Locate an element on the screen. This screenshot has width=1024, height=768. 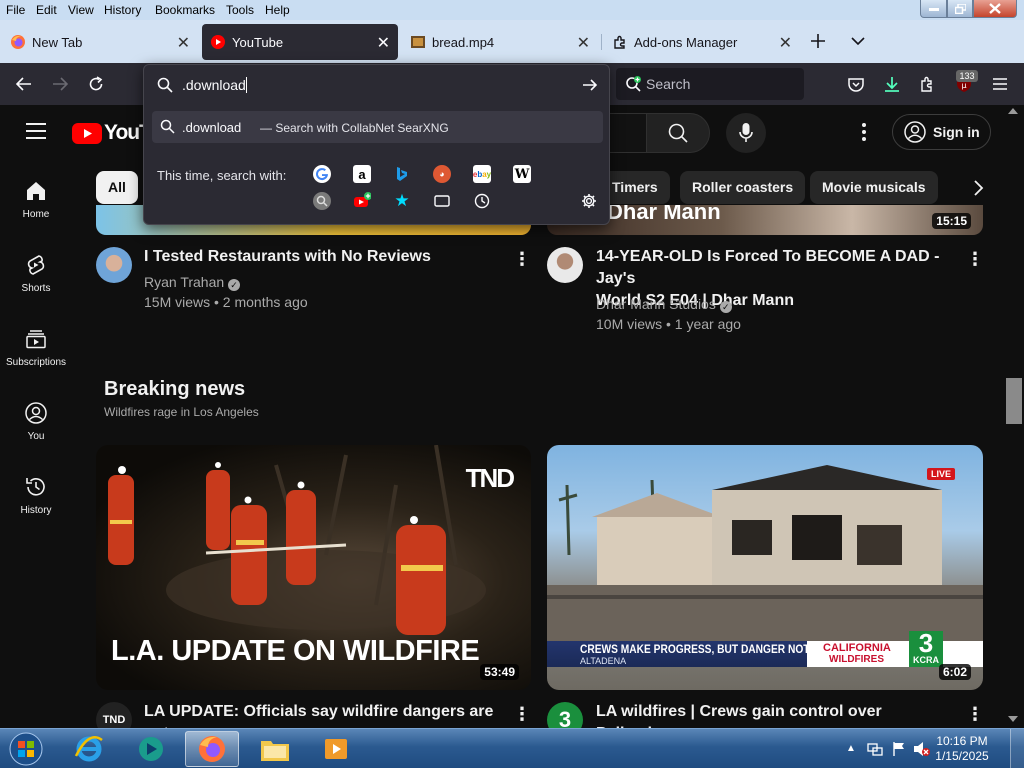
scroll-up-arrow-icon is located at coordinates (1013, 111).